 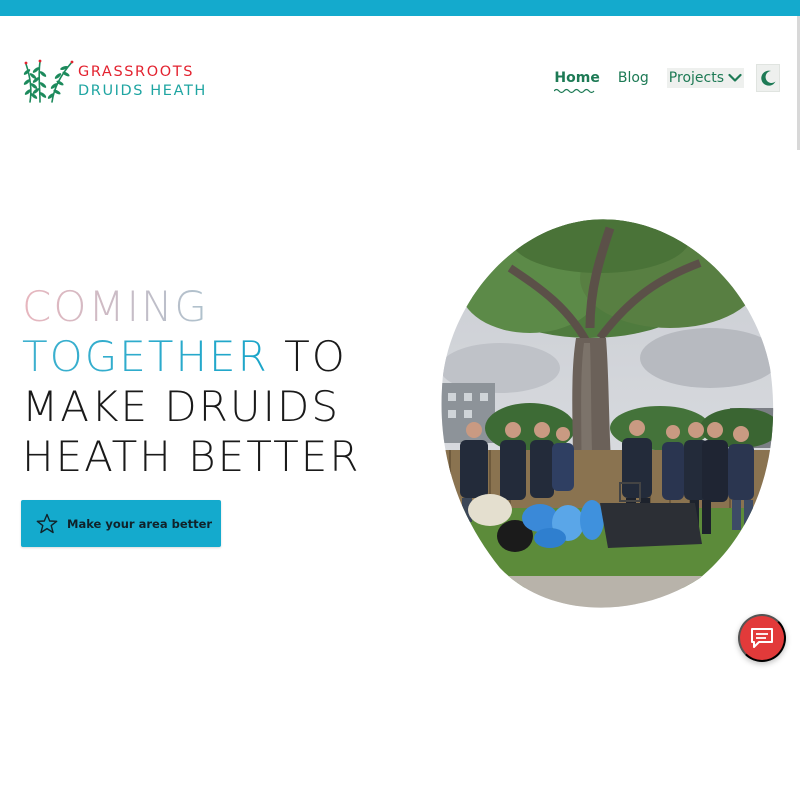 I want to click on logo-line2: DRUIDS HEATH, so click(x=142, y=91).